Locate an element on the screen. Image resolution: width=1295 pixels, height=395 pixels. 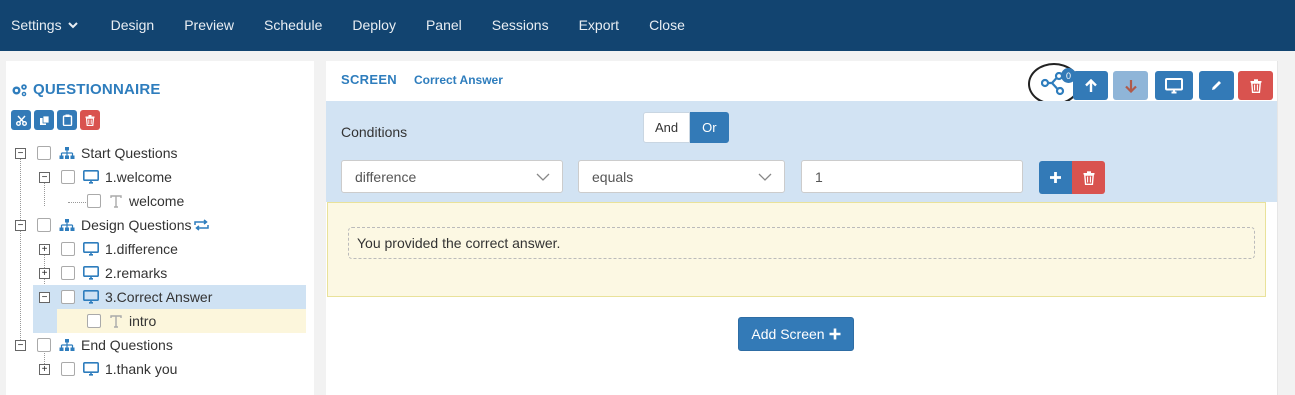
tree-node-welcome-screen: − 1.welcome is located at coordinates (105, 177).